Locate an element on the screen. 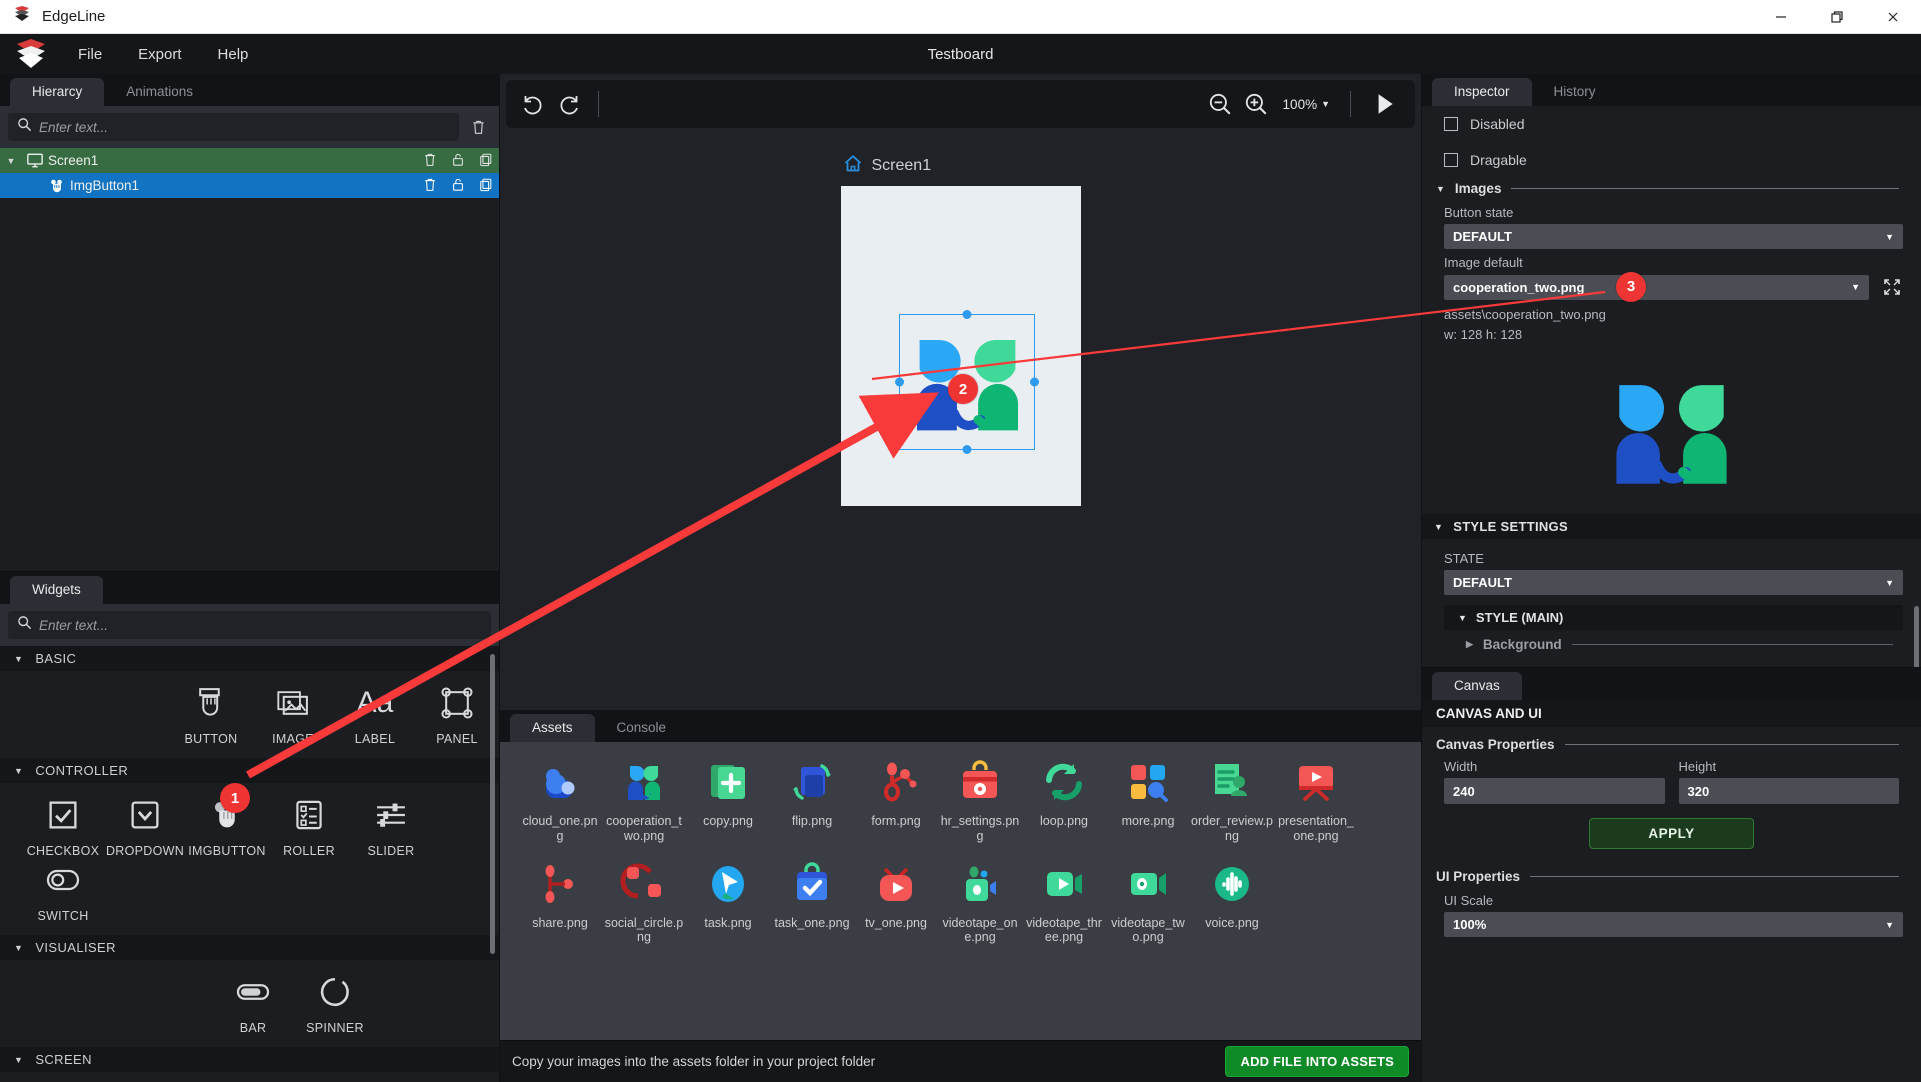  asset-item: cooperation_two.png is located at coordinates (644, 800).